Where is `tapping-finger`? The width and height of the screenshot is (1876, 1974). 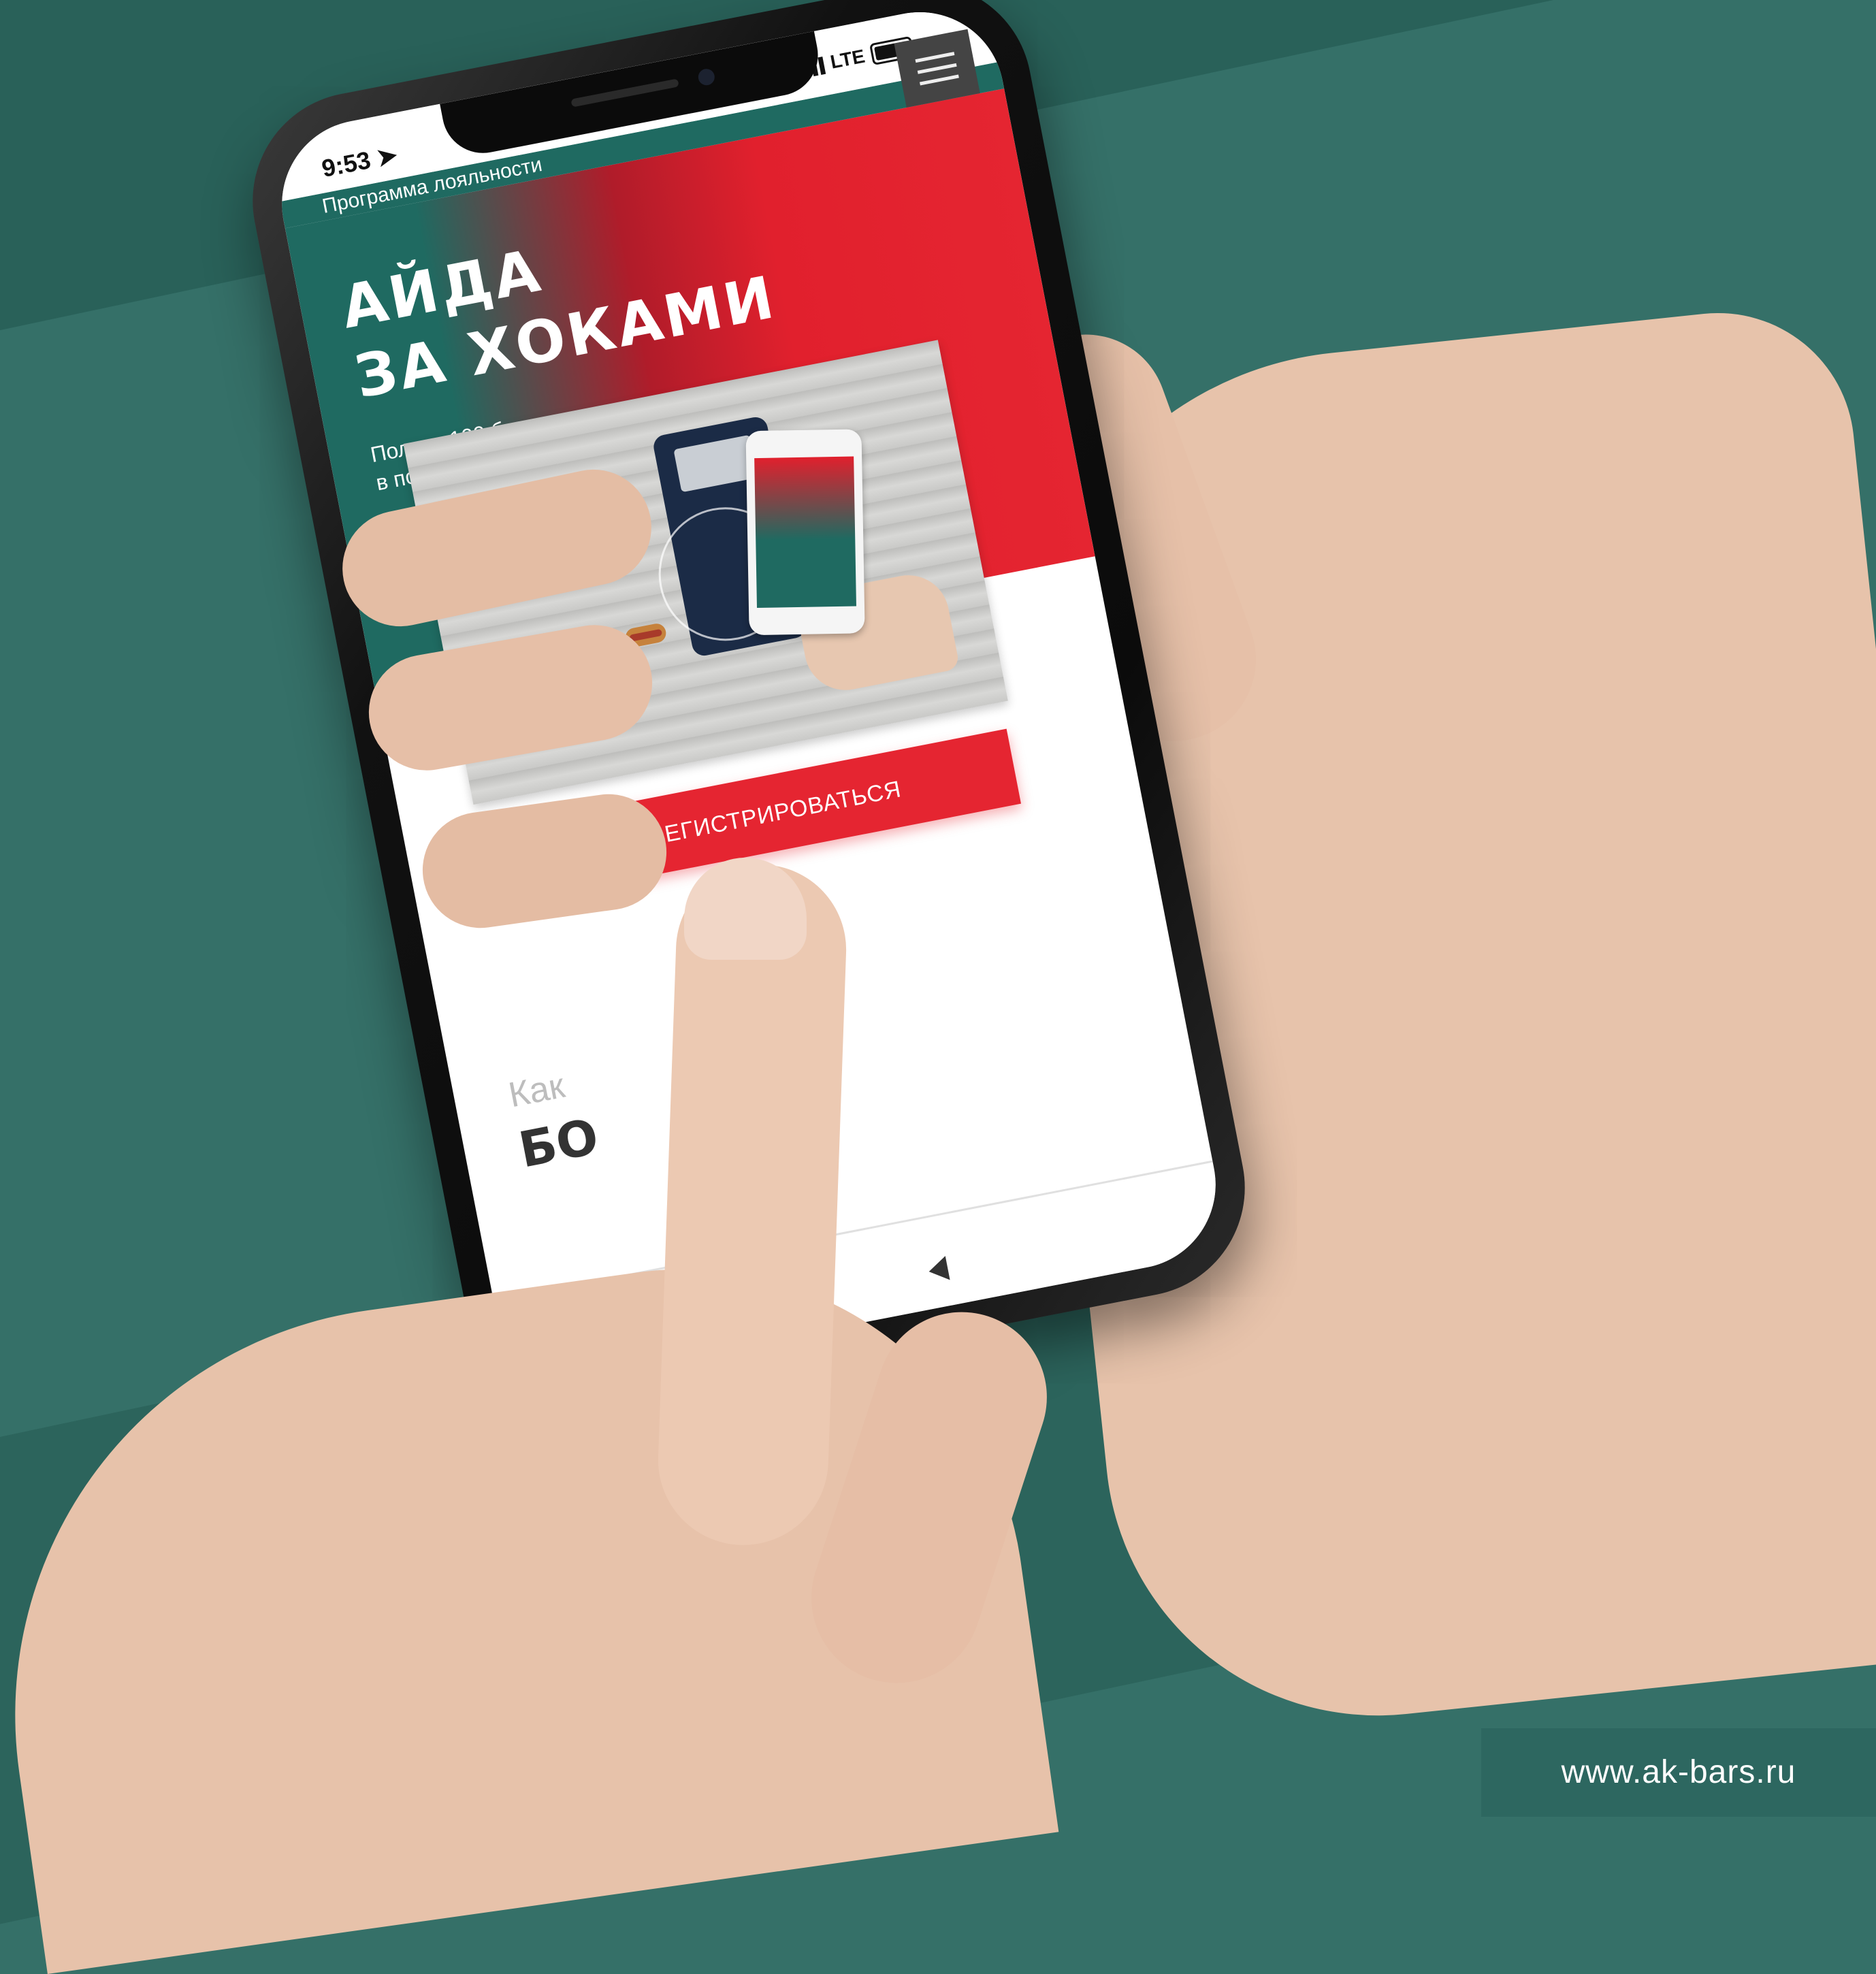
tapping-finger is located at coordinates (753, 1205).